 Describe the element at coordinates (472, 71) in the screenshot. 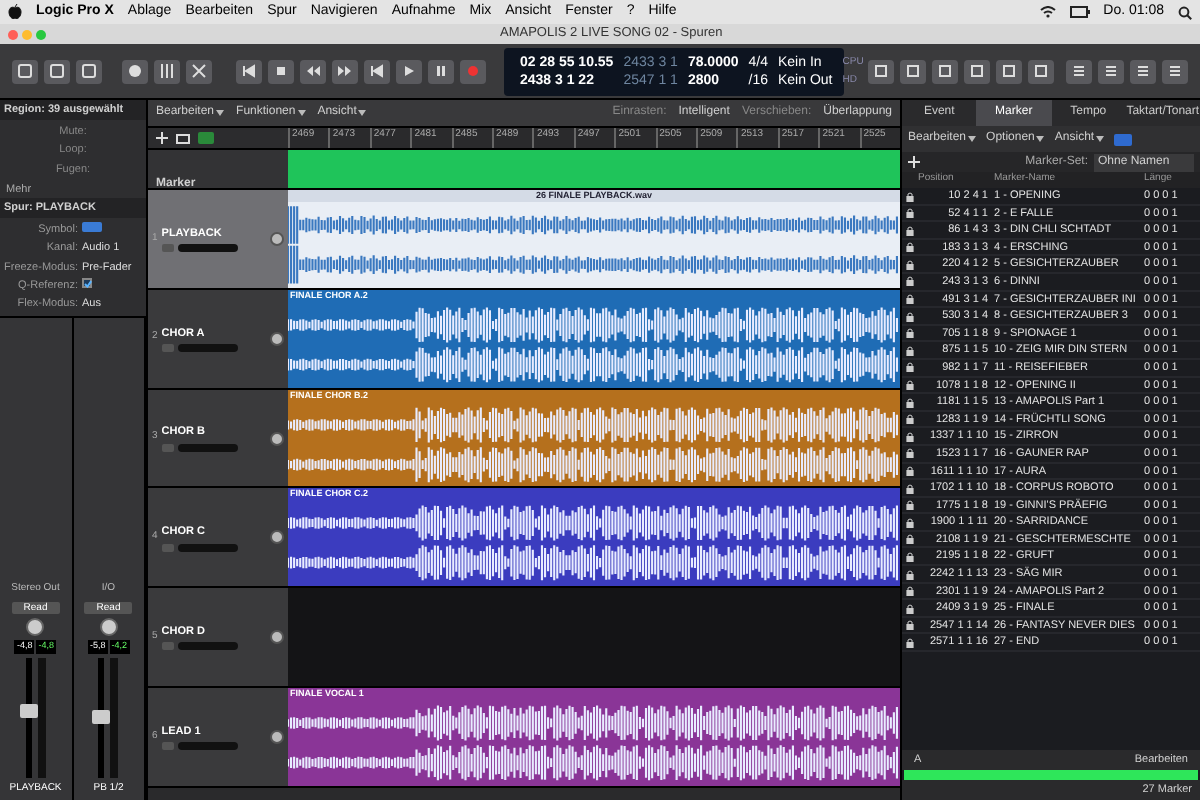

I see `record-icon` at that location.